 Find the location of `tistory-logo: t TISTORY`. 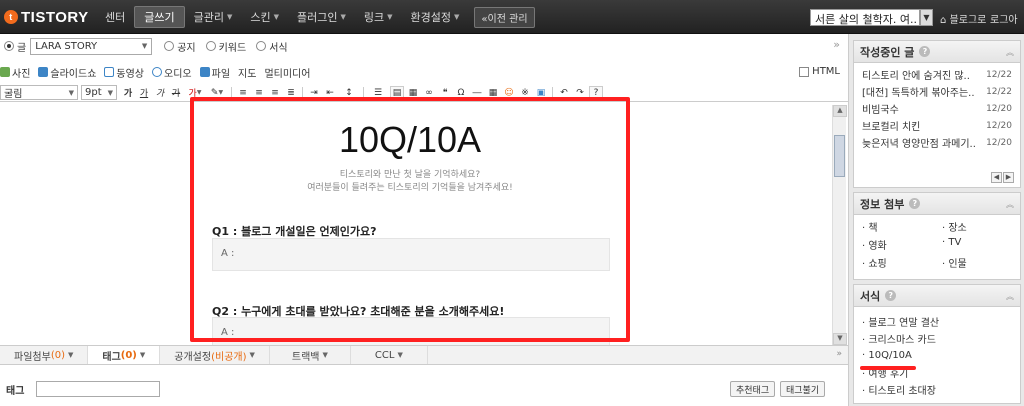

tistory-logo: t TISTORY is located at coordinates (46, 17).